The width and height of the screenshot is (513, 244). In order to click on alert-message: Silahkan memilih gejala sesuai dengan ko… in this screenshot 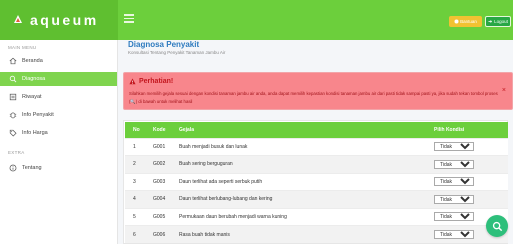, I will do `click(313, 97)`.